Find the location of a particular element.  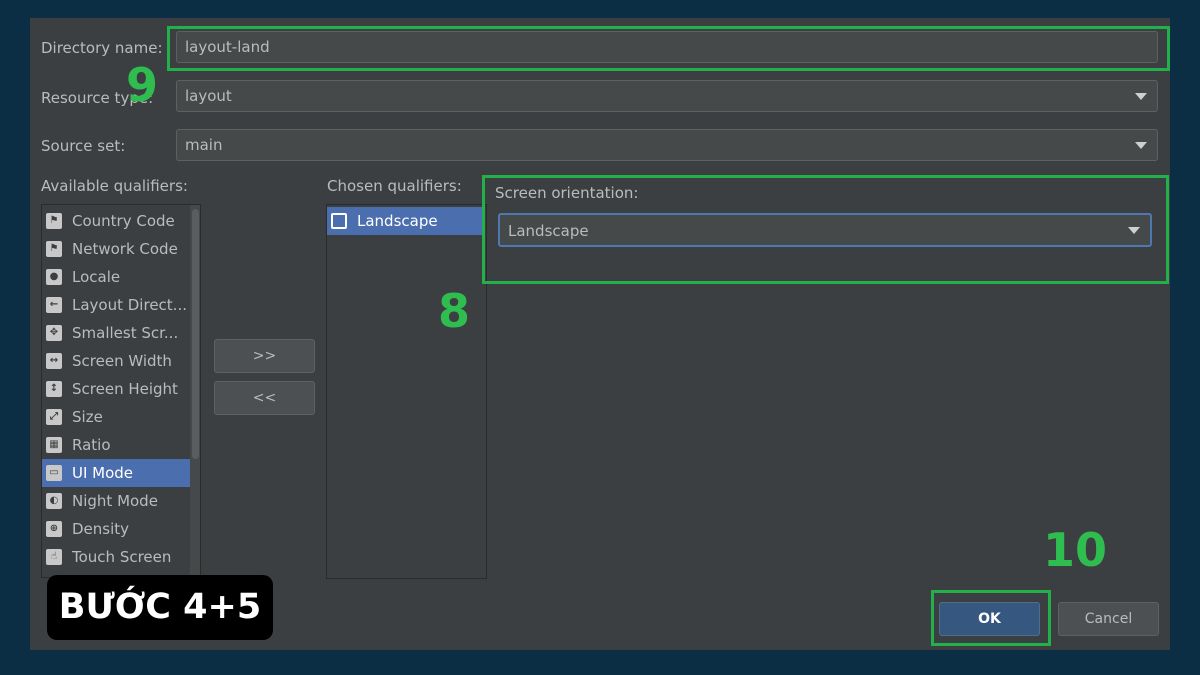

scrollbar-thumb is located at coordinates (195, 334).